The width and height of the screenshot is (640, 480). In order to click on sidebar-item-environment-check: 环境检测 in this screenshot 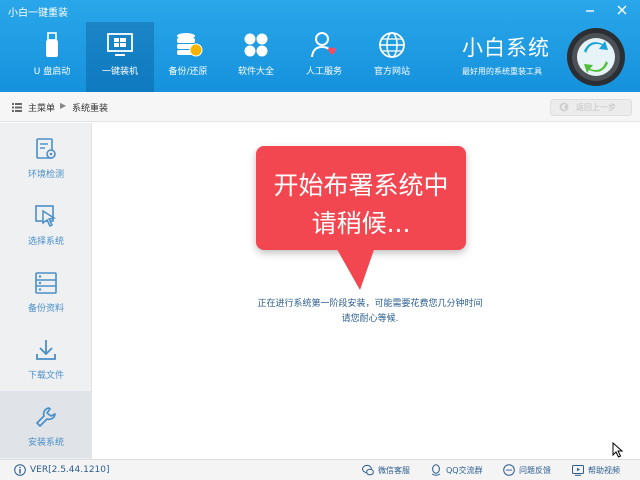, I will do `click(46, 156)`.